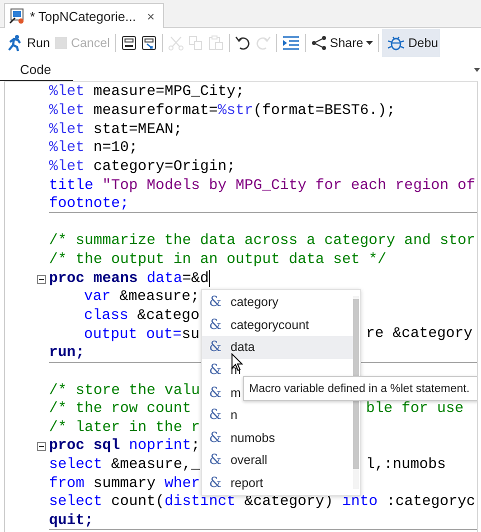 The height and width of the screenshot is (532, 481). Describe the element at coordinates (217, 260) in the screenshot. I see `code-line: /* the output in an output data set */` at that location.